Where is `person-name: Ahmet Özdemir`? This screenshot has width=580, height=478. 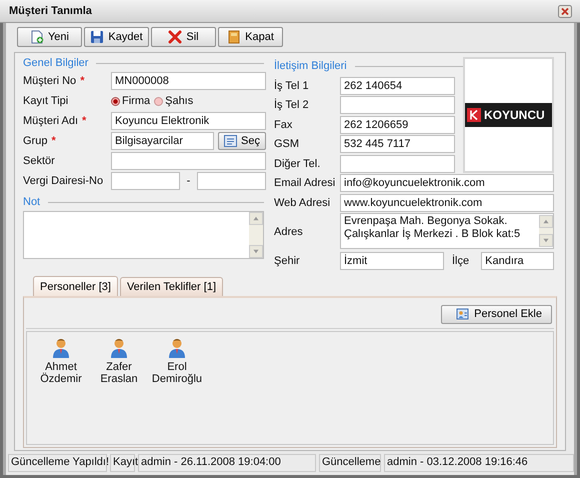 person-name: Ahmet Özdemir is located at coordinates (61, 373).